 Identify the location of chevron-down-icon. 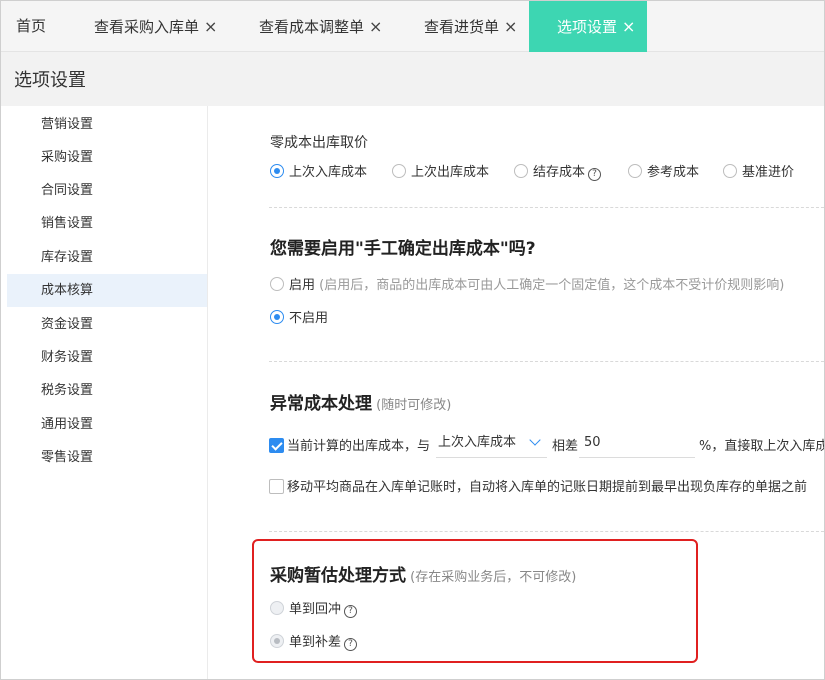
(535, 440).